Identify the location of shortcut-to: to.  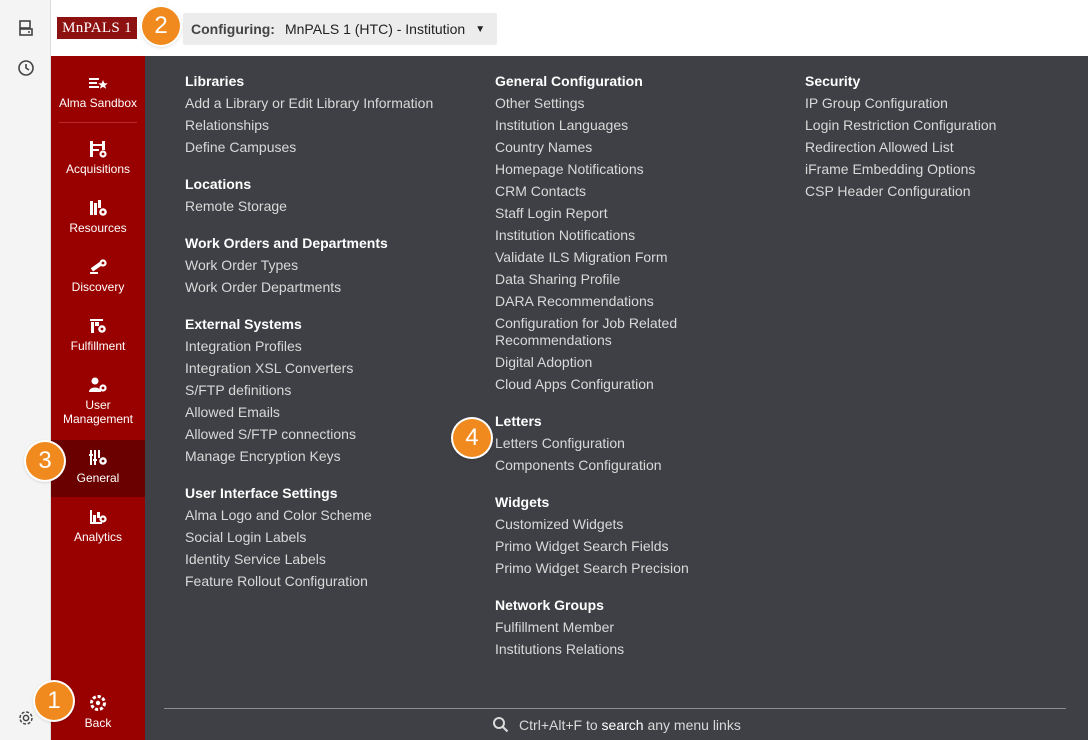
(591, 725).